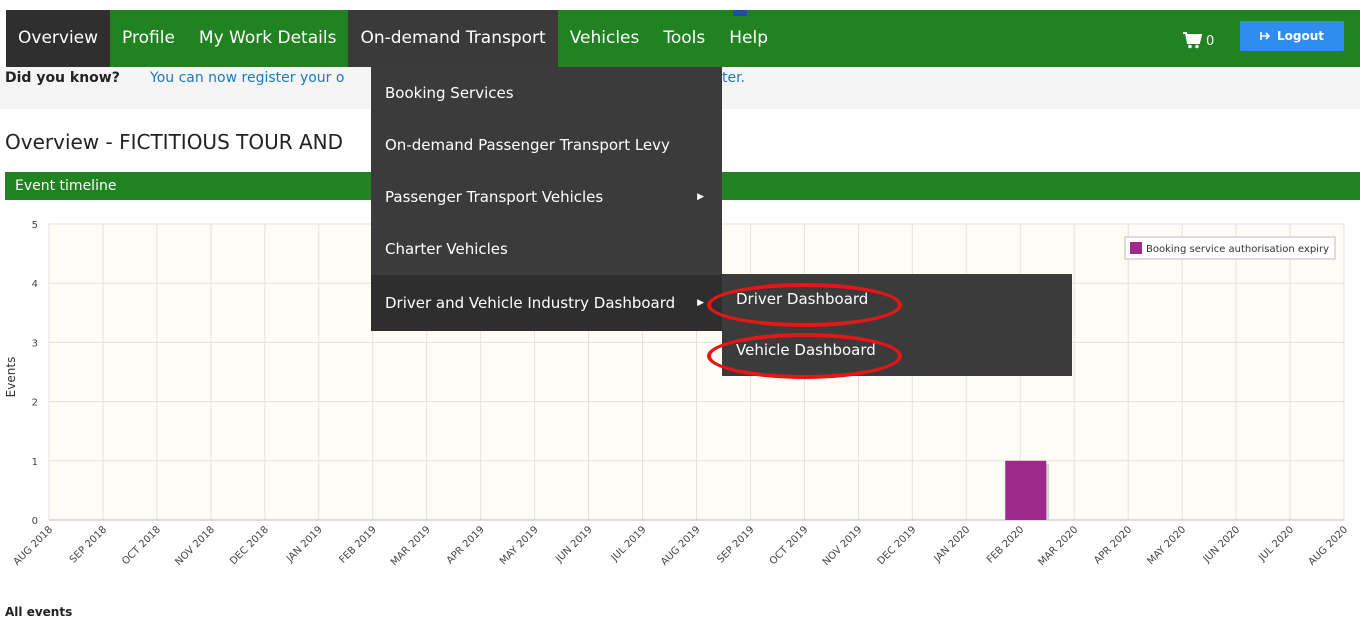  I want to click on logout-button: Logout, so click(1292, 36).